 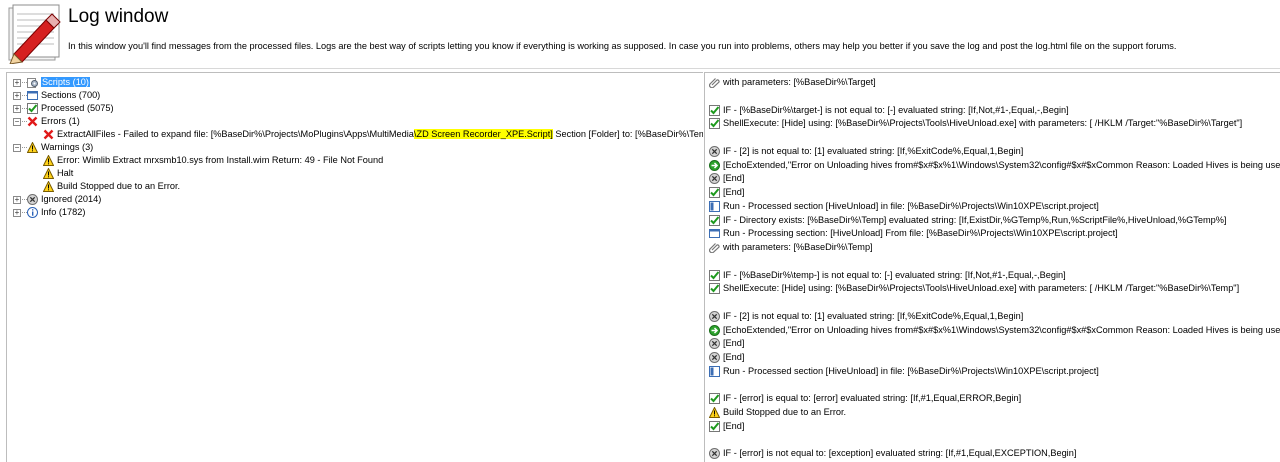 I want to click on tree-label-processed: Processed (5075), so click(x=77, y=108).